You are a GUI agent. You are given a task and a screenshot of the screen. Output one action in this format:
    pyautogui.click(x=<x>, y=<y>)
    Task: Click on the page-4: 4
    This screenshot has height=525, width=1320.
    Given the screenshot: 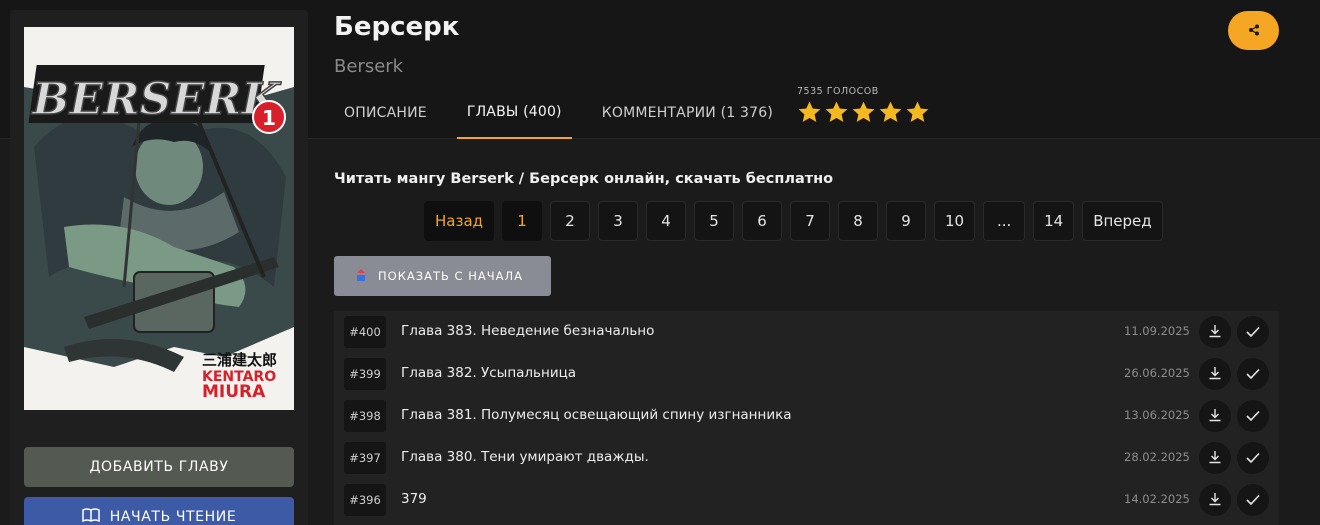 What is the action you would take?
    pyautogui.click(x=666, y=221)
    